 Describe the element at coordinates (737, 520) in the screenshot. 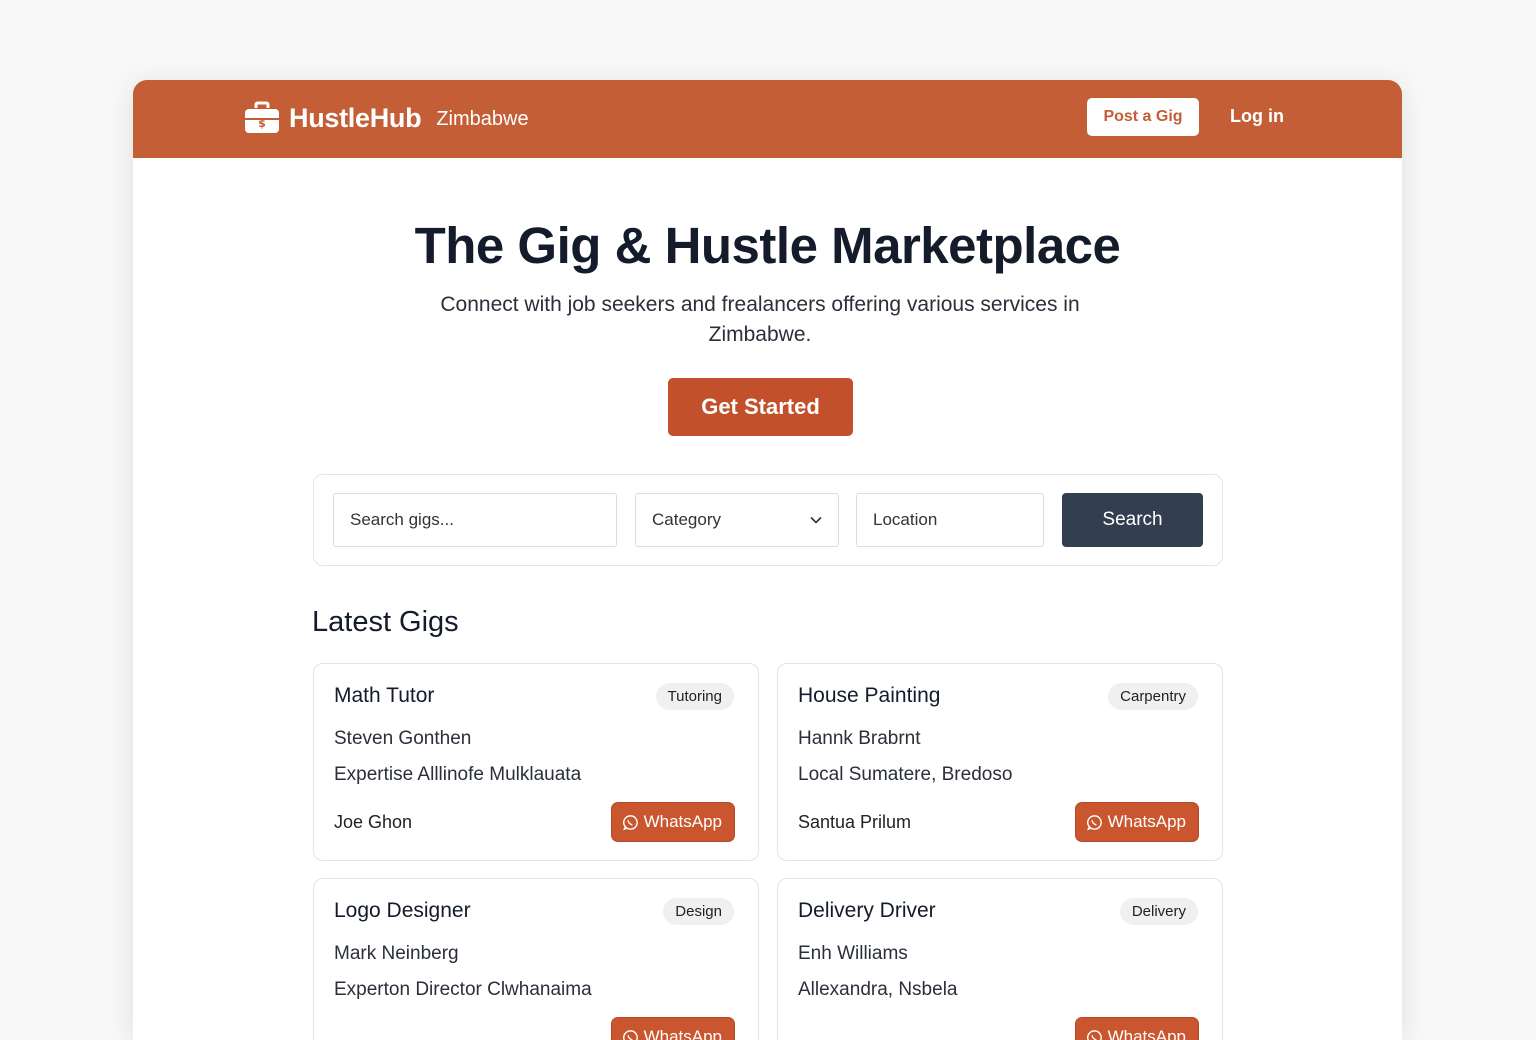

I see `category-select: Category` at that location.